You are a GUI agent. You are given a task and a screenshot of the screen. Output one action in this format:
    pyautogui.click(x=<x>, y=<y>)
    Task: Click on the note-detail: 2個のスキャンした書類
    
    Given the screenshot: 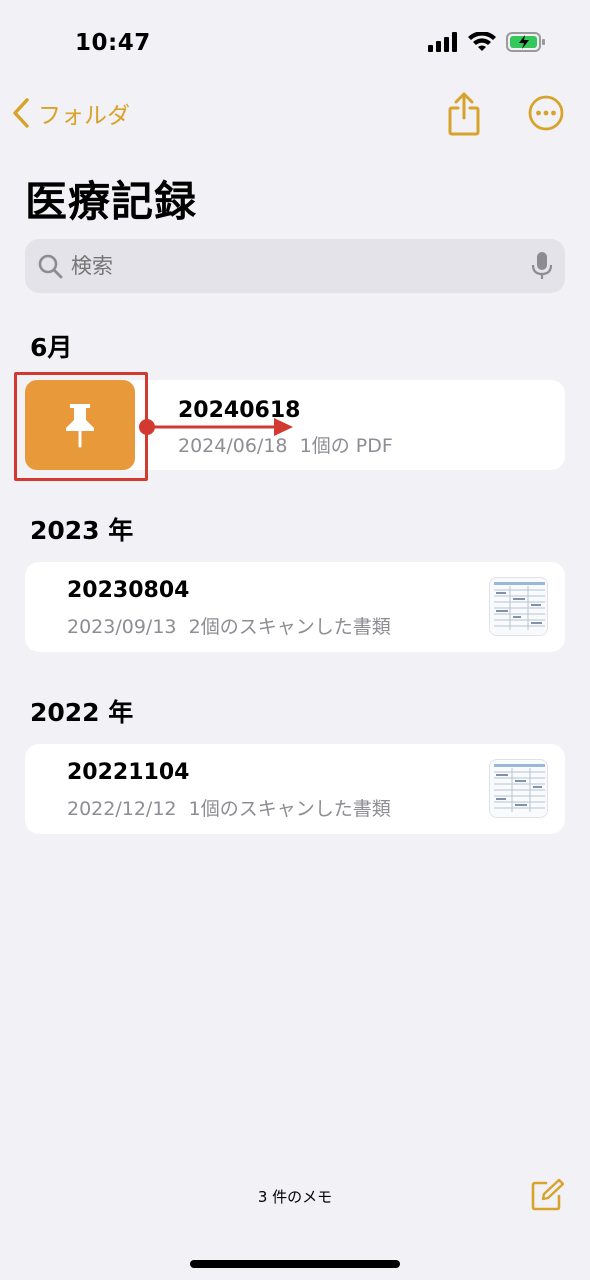 What is the action you would take?
    pyautogui.click(x=289, y=627)
    